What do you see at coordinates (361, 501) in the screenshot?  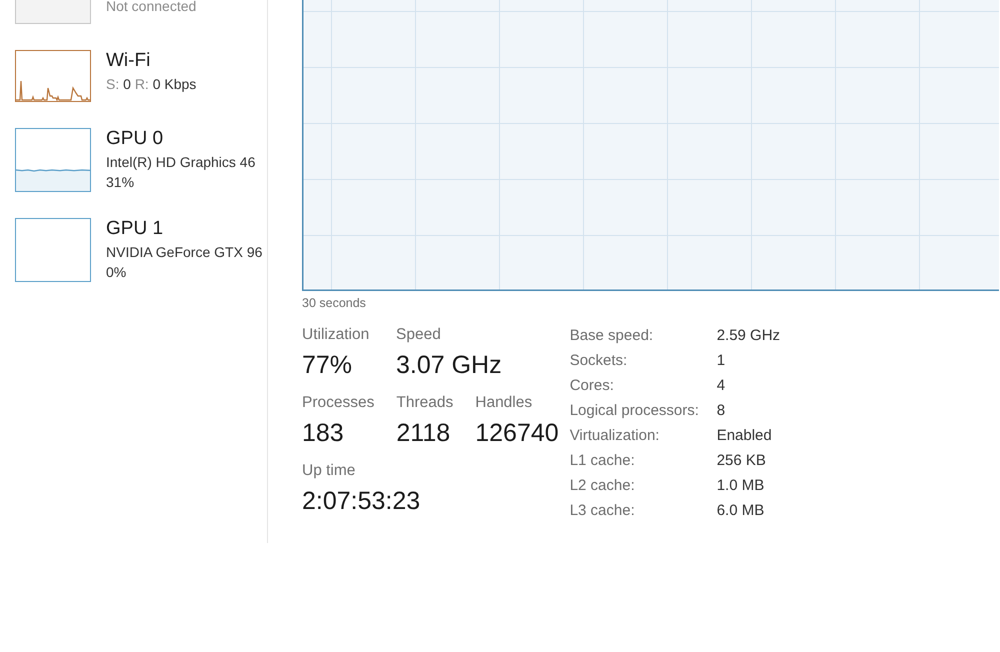 I see `stat-value: 2:07:53:23` at bounding box center [361, 501].